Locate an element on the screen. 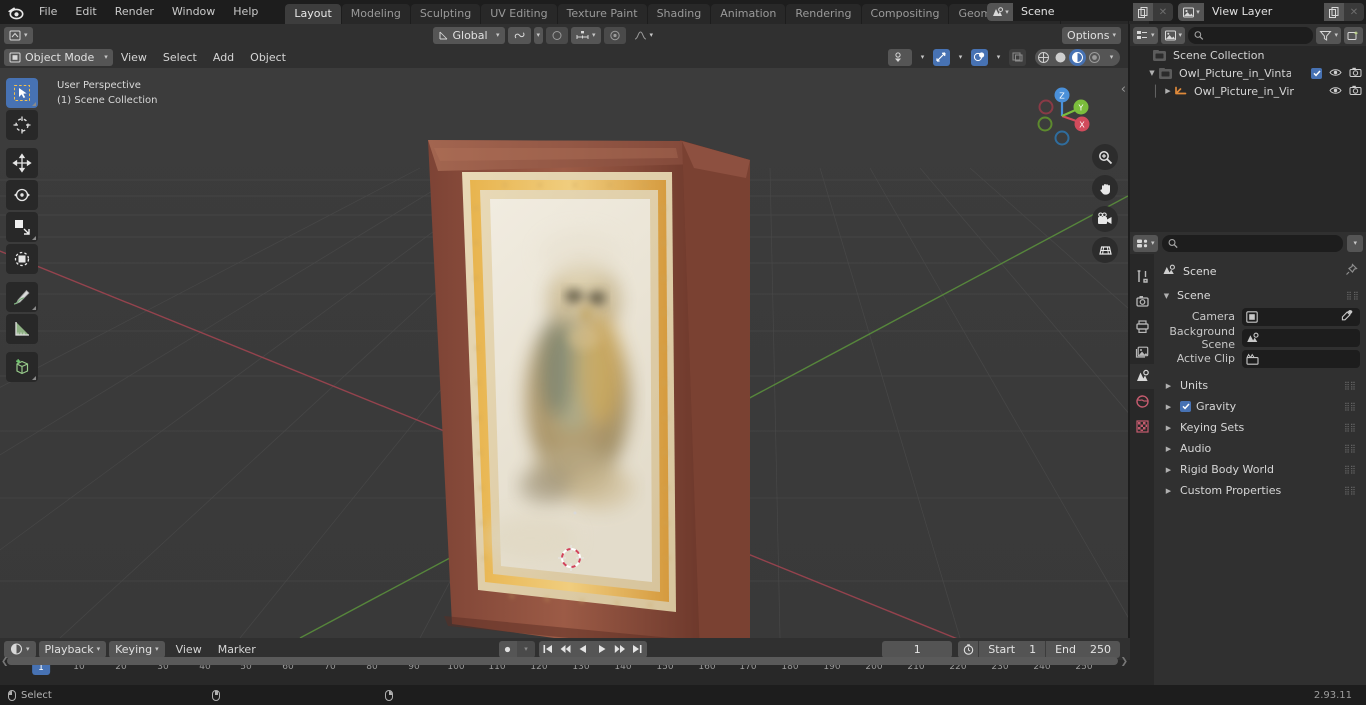 The width and height of the screenshot is (1366, 705). new-scene-button is located at coordinates (1143, 12).